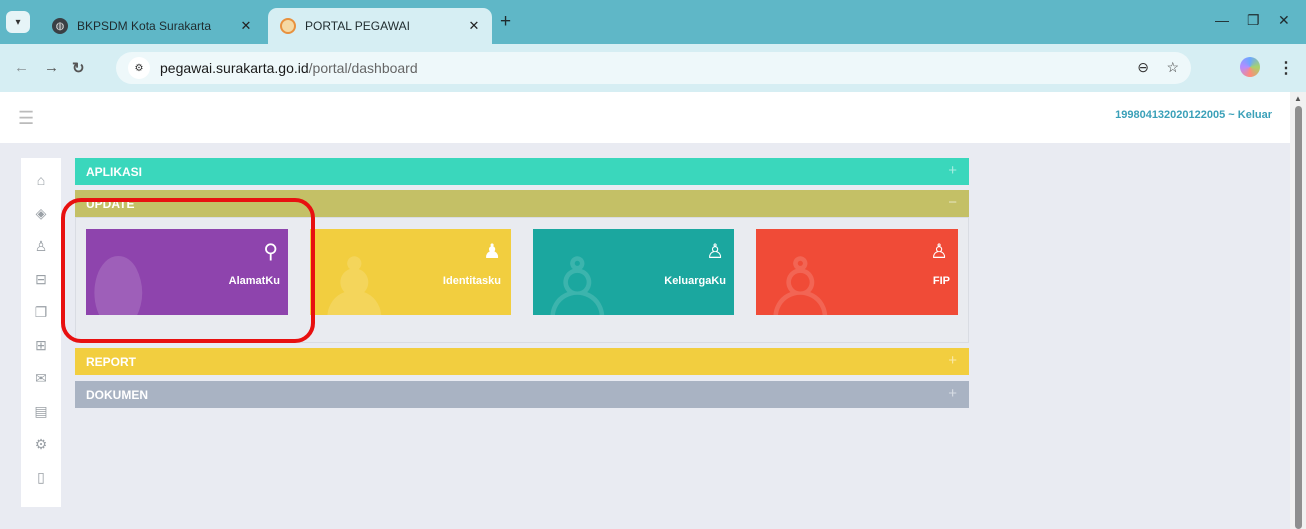 Image resolution: width=1306 pixels, height=529 pixels. I want to click on browser-tab-bkpsdm: ◍ BKPSDM Kota Surakarta ✕, so click(152, 26).